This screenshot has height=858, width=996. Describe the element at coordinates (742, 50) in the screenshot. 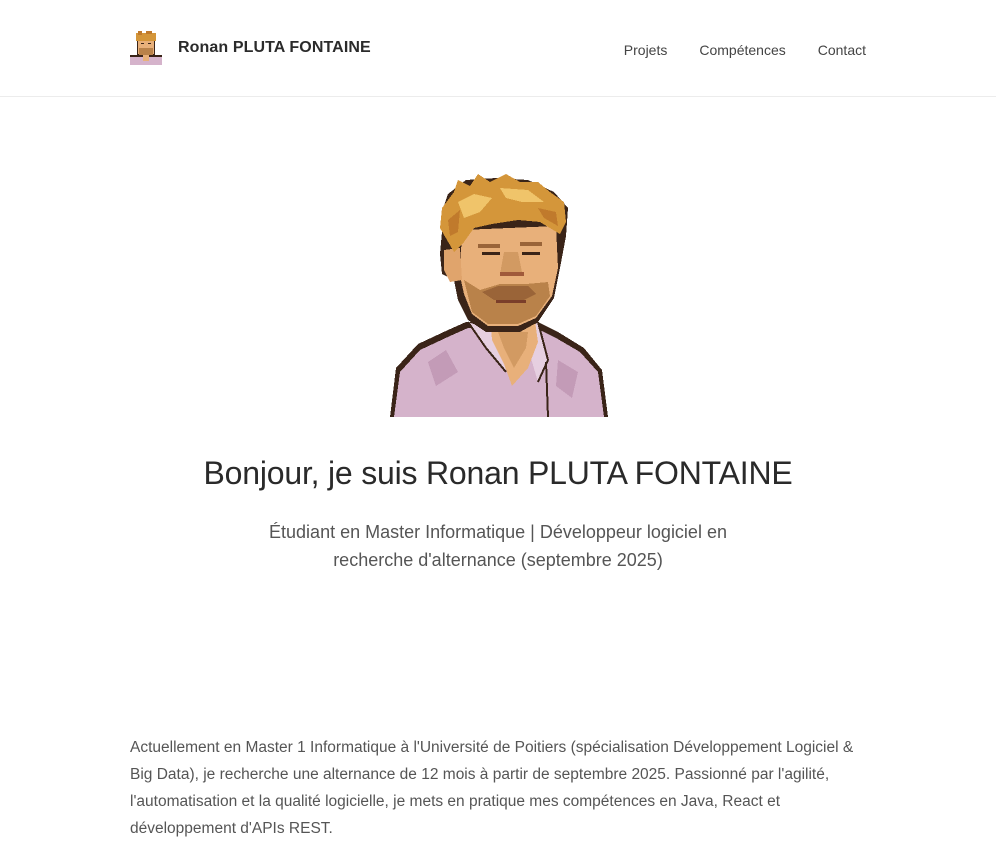

I see `nav-link-competences: Compétences` at that location.